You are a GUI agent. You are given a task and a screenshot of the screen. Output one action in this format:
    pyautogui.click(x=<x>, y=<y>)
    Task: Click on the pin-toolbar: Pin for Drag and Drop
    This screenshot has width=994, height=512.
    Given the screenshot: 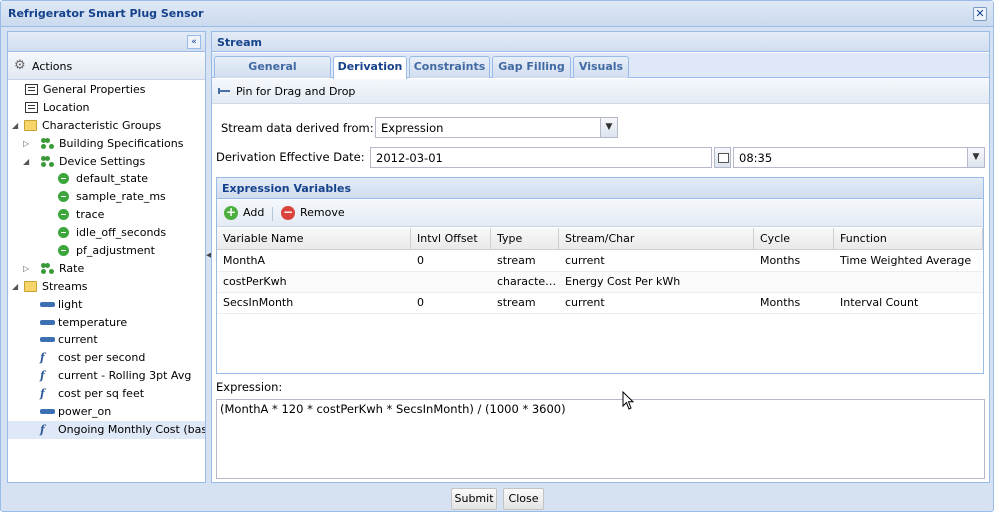 What is the action you would take?
    pyautogui.click(x=600, y=91)
    